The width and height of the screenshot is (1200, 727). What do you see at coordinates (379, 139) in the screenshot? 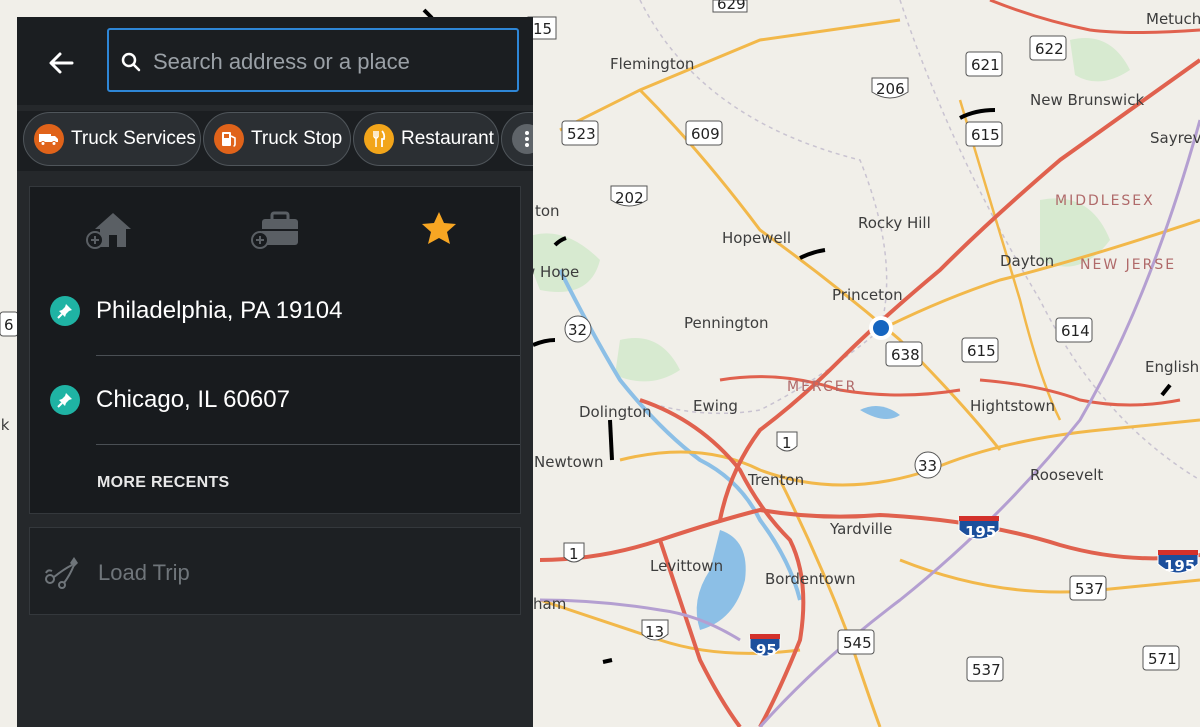
I see `fork-knife-icon` at bounding box center [379, 139].